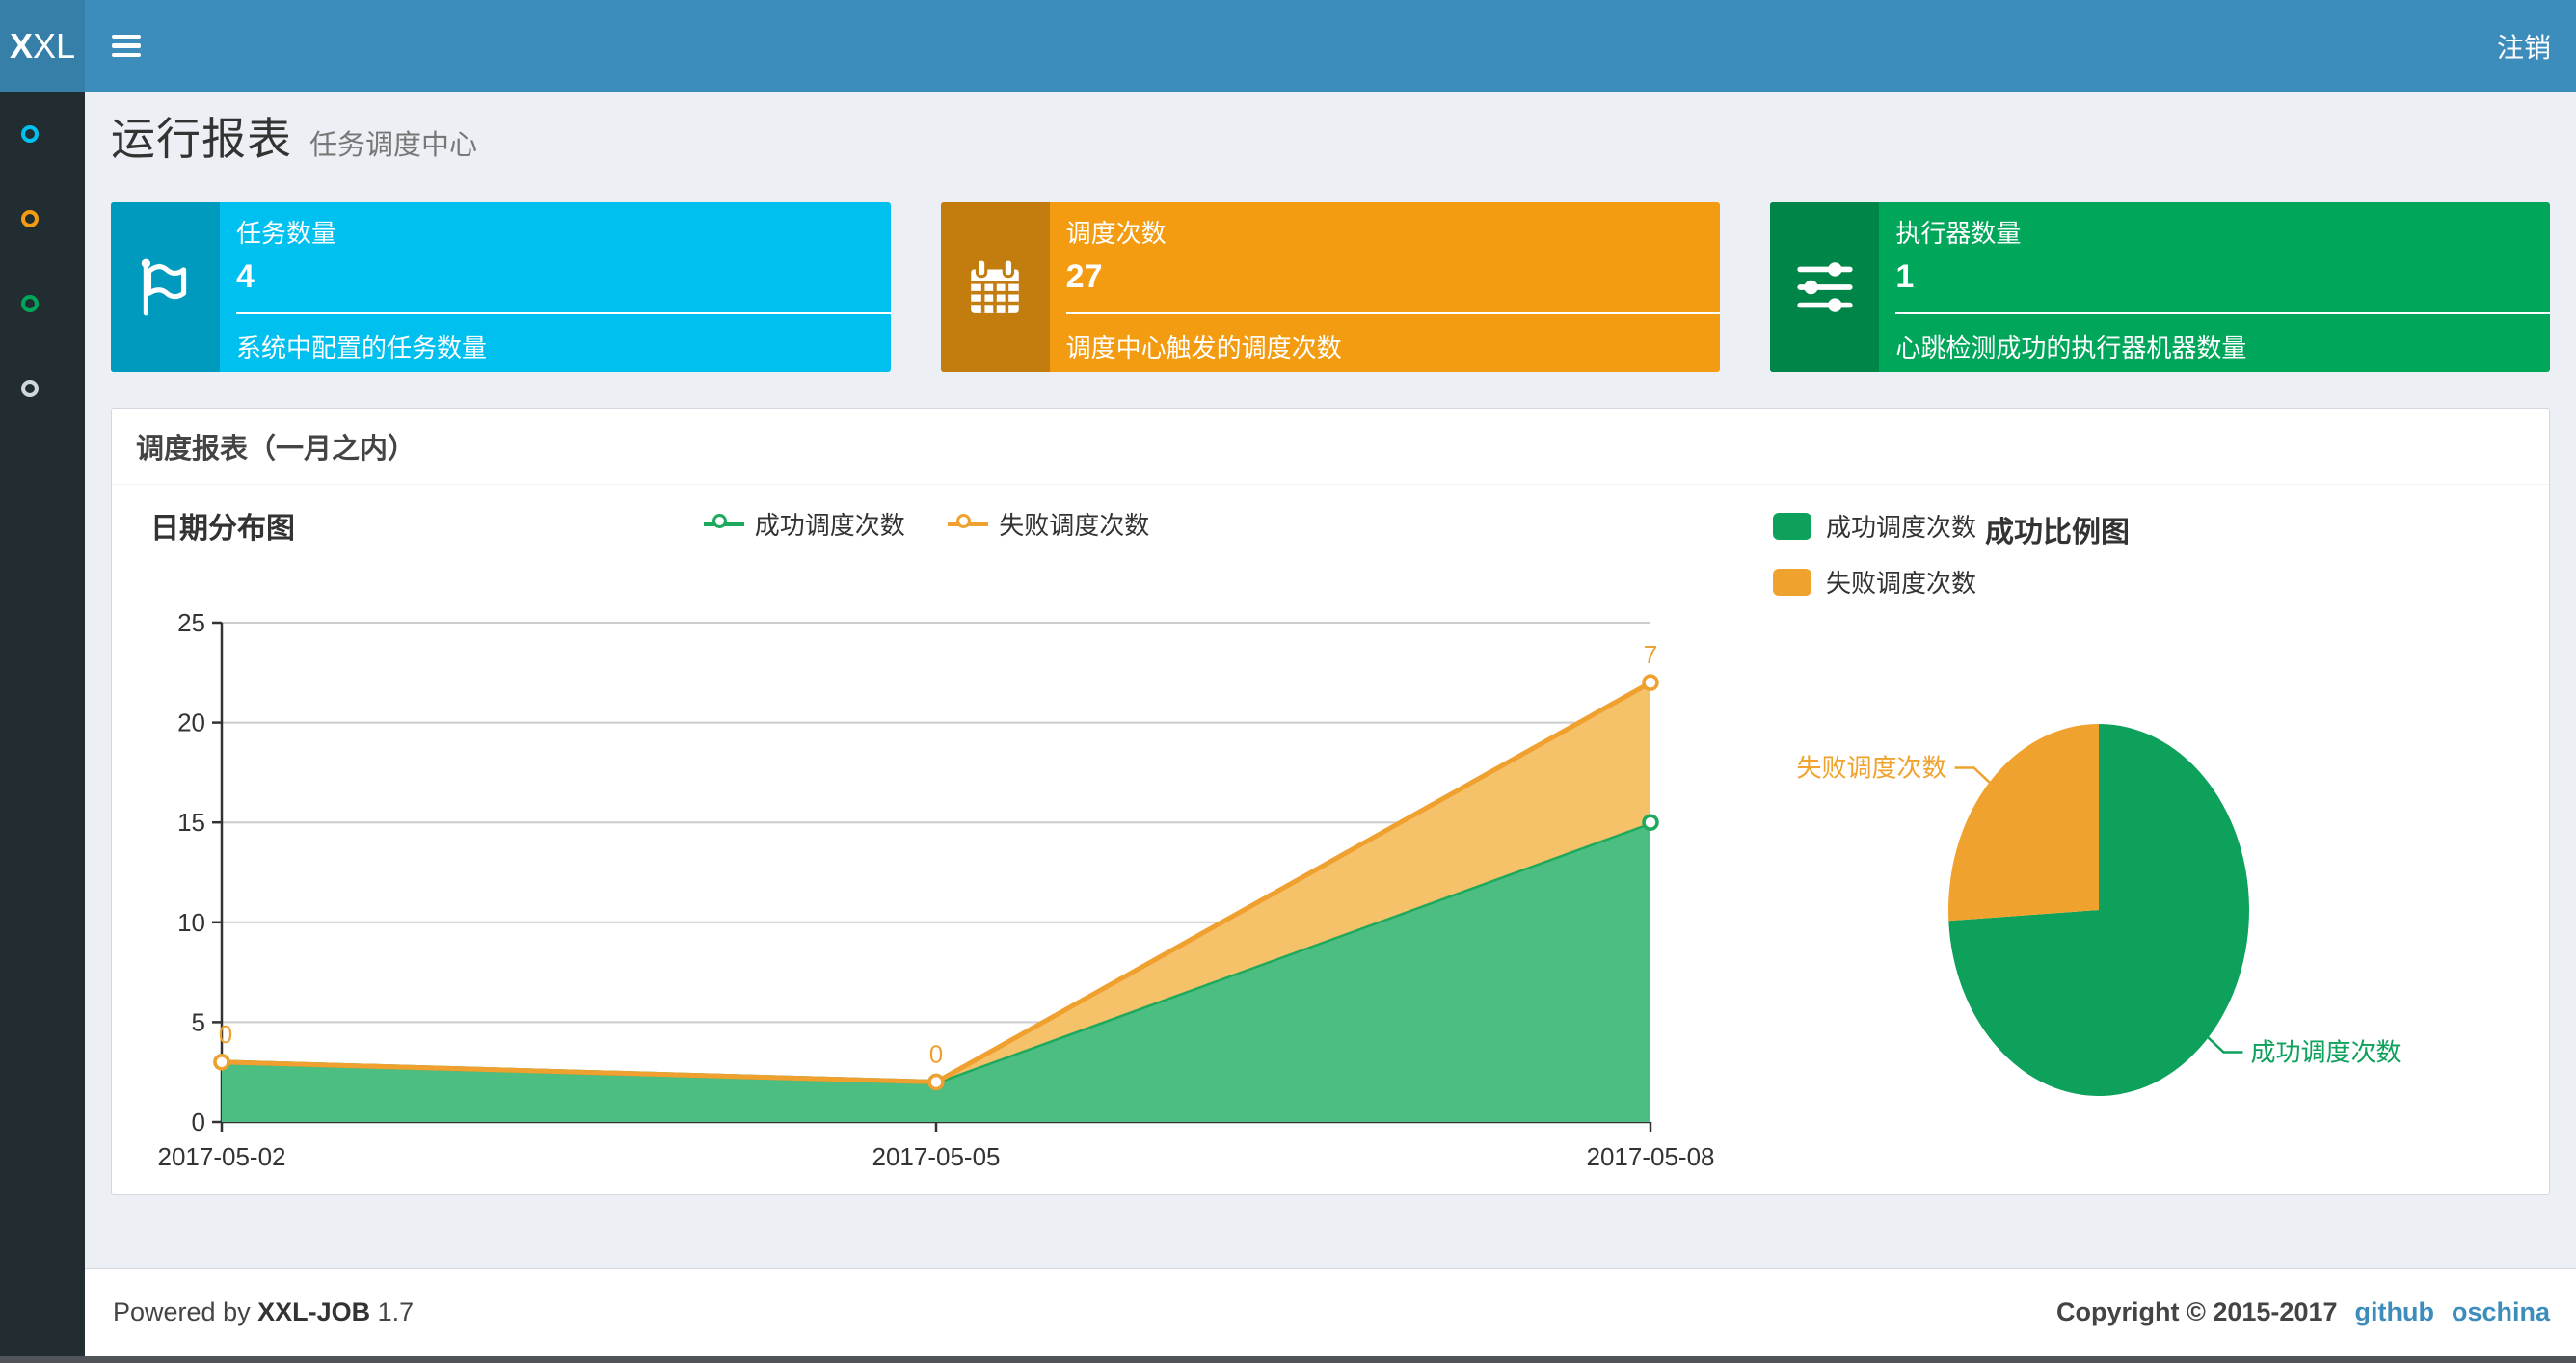  Describe the element at coordinates (2395, 1312) in the screenshot. I see `github-link: github` at that location.